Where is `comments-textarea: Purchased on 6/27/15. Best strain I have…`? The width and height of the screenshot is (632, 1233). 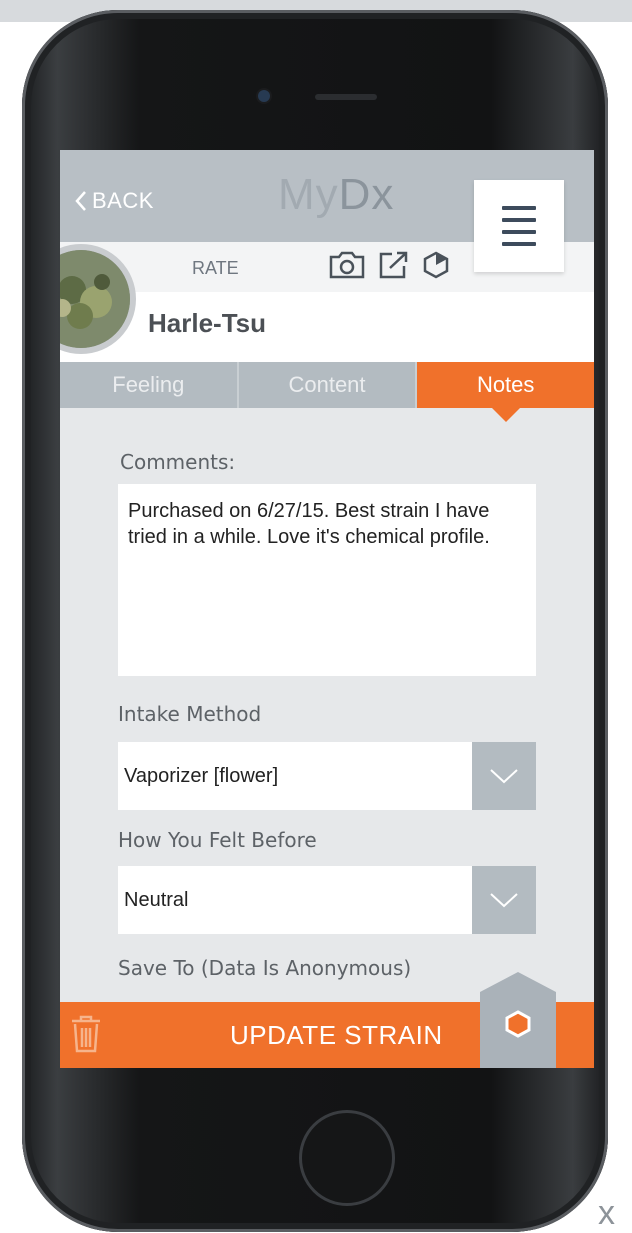
comments-textarea: Purchased on 6/27/15. Best strain I have… is located at coordinates (327, 580).